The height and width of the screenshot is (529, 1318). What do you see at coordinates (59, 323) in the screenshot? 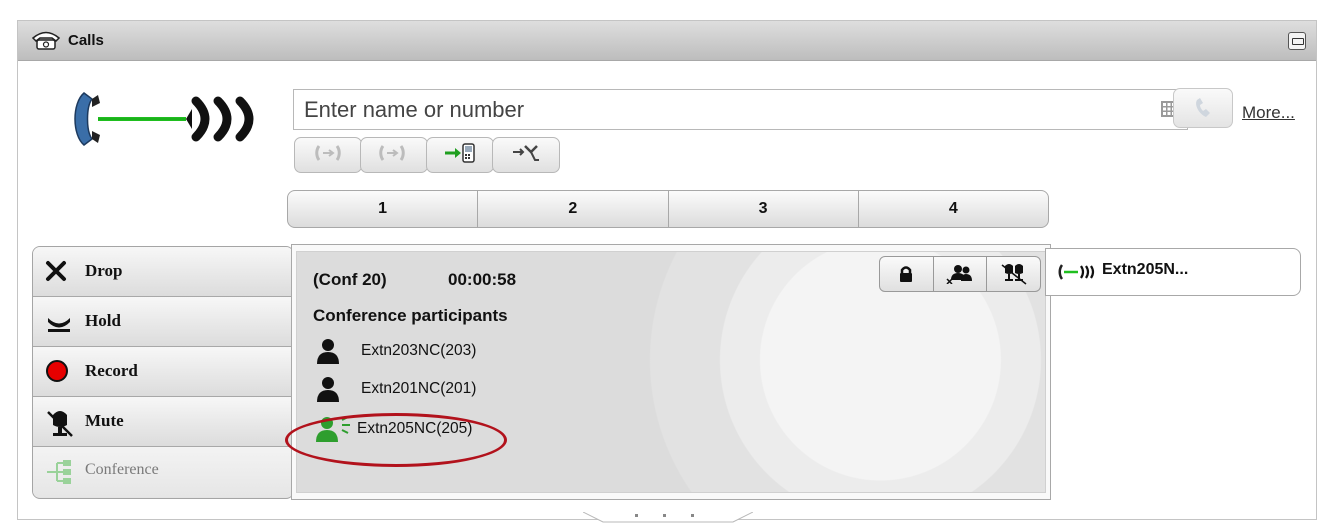
I see `hold-icon` at bounding box center [59, 323].